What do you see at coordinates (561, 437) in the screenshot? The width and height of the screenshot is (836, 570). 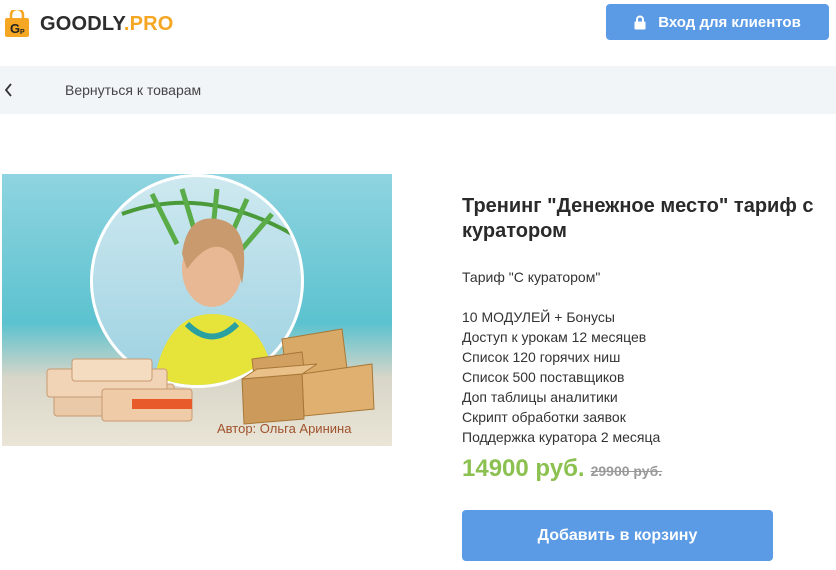 I see `feature-item: Поддержка куратора 2 месяца` at bounding box center [561, 437].